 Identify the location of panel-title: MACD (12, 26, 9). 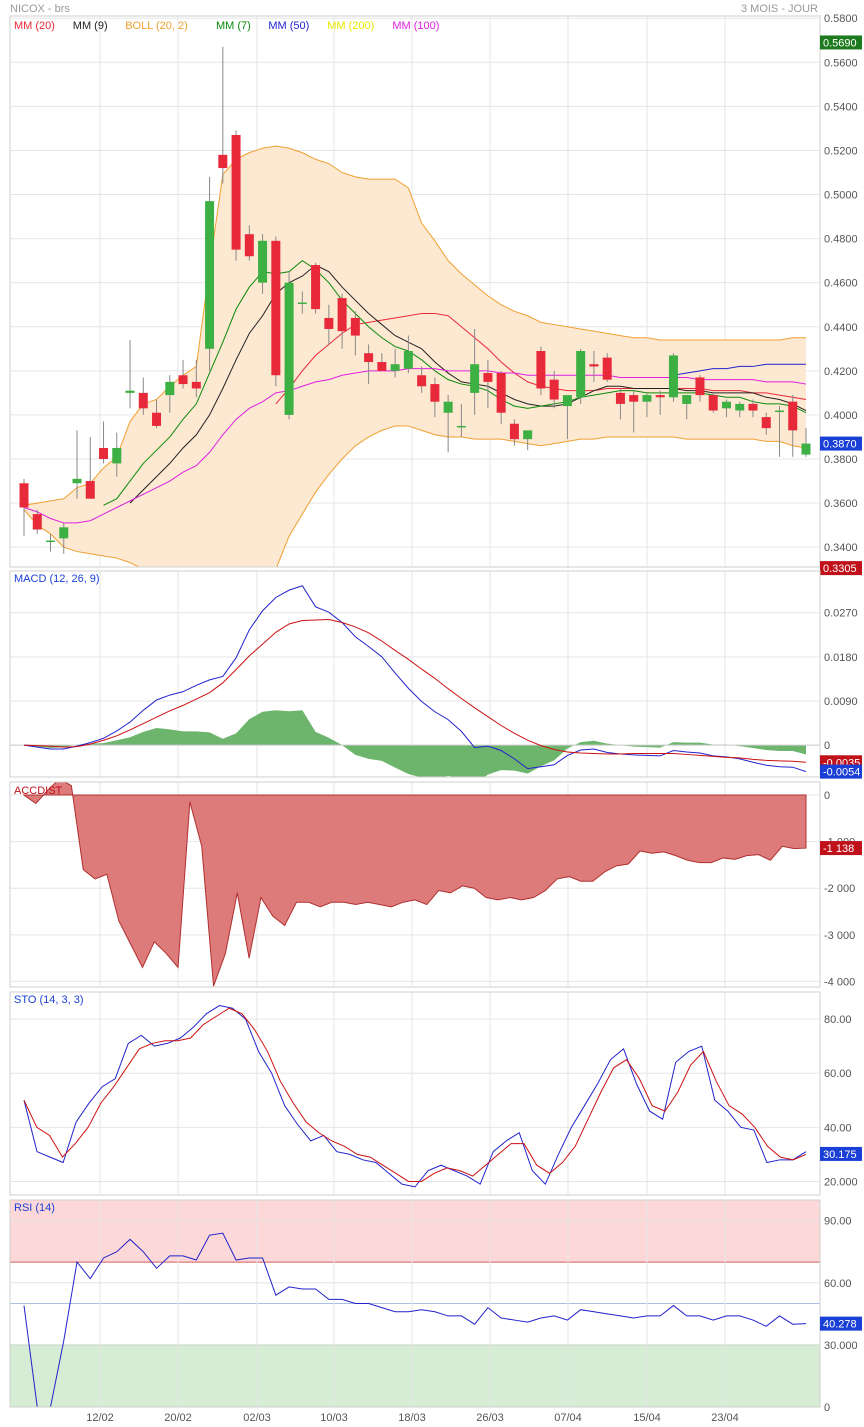
(57, 579).